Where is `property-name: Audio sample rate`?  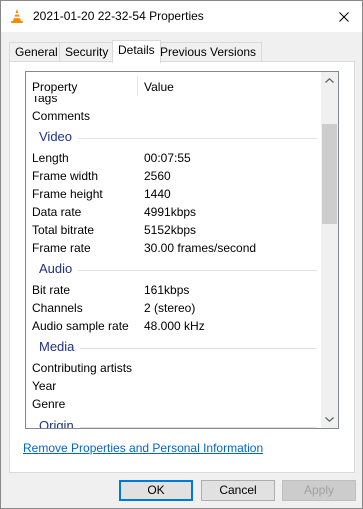
property-name: Audio sample rate is located at coordinates (80, 326).